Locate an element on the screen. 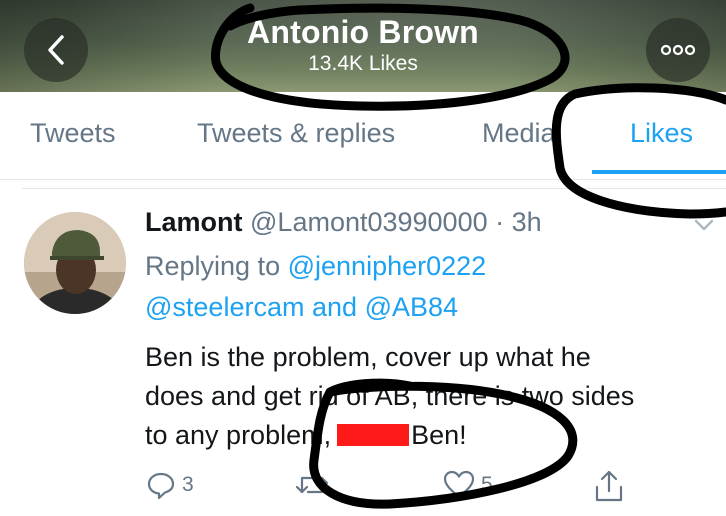  retweet-button is located at coordinates (315, 485).